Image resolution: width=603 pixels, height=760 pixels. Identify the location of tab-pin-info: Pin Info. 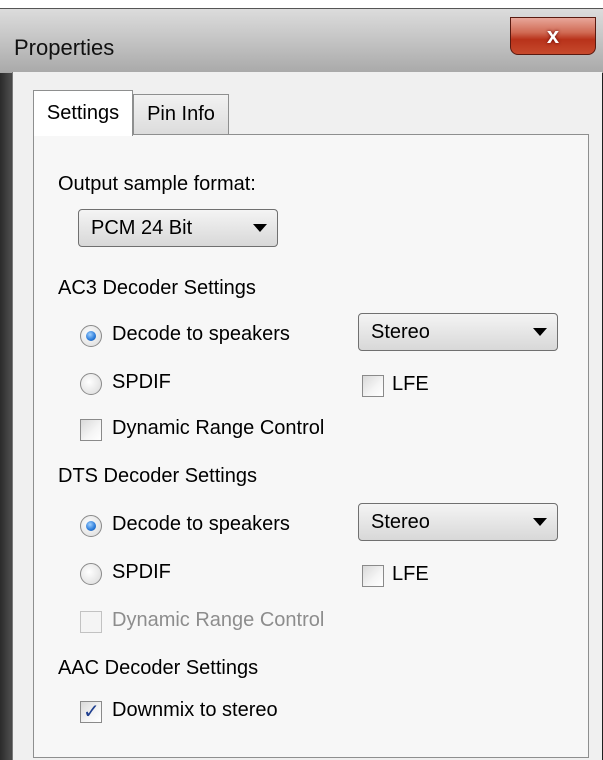
(181, 114).